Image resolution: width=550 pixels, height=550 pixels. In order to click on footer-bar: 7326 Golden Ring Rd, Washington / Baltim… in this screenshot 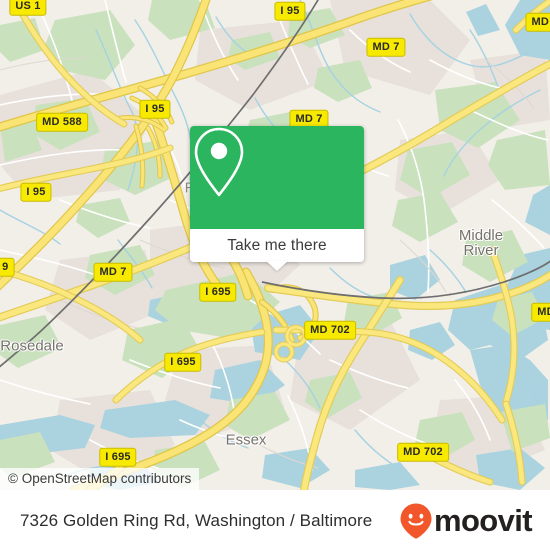, I will do `click(275, 520)`.